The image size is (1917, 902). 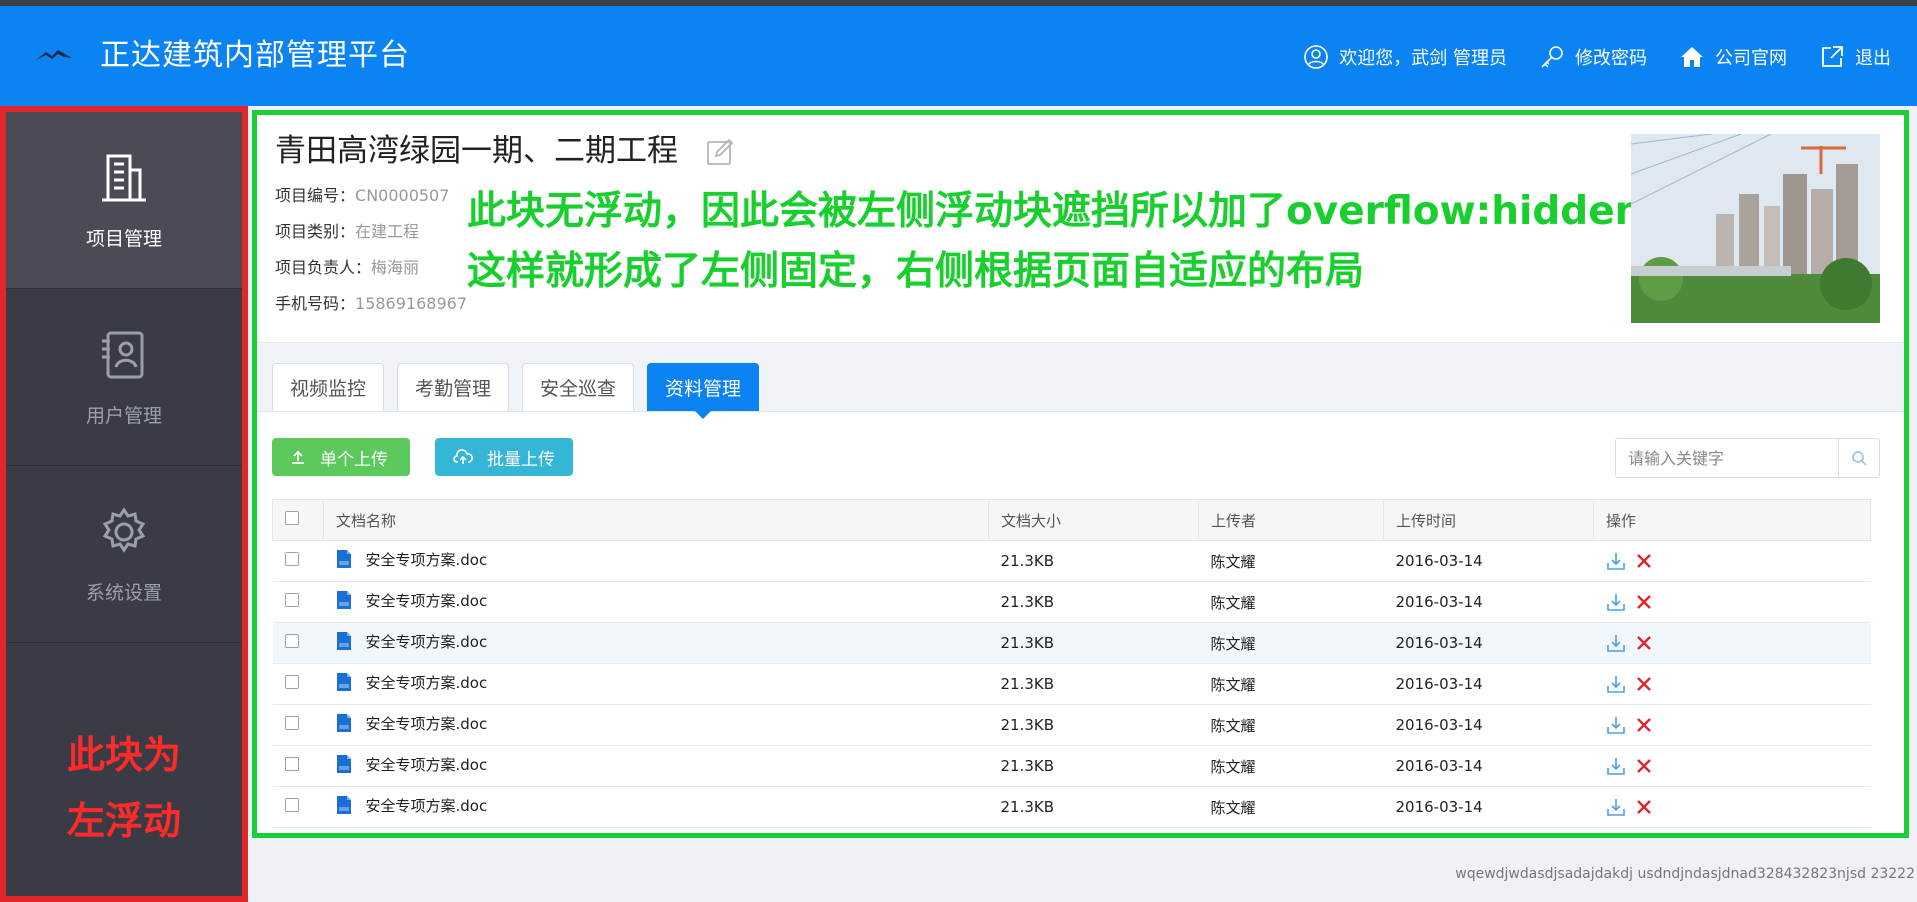 What do you see at coordinates (578, 387) in the screenshot?
I see `tab-safety-patrol: 安全巡查` at bounding box center [578, 387].